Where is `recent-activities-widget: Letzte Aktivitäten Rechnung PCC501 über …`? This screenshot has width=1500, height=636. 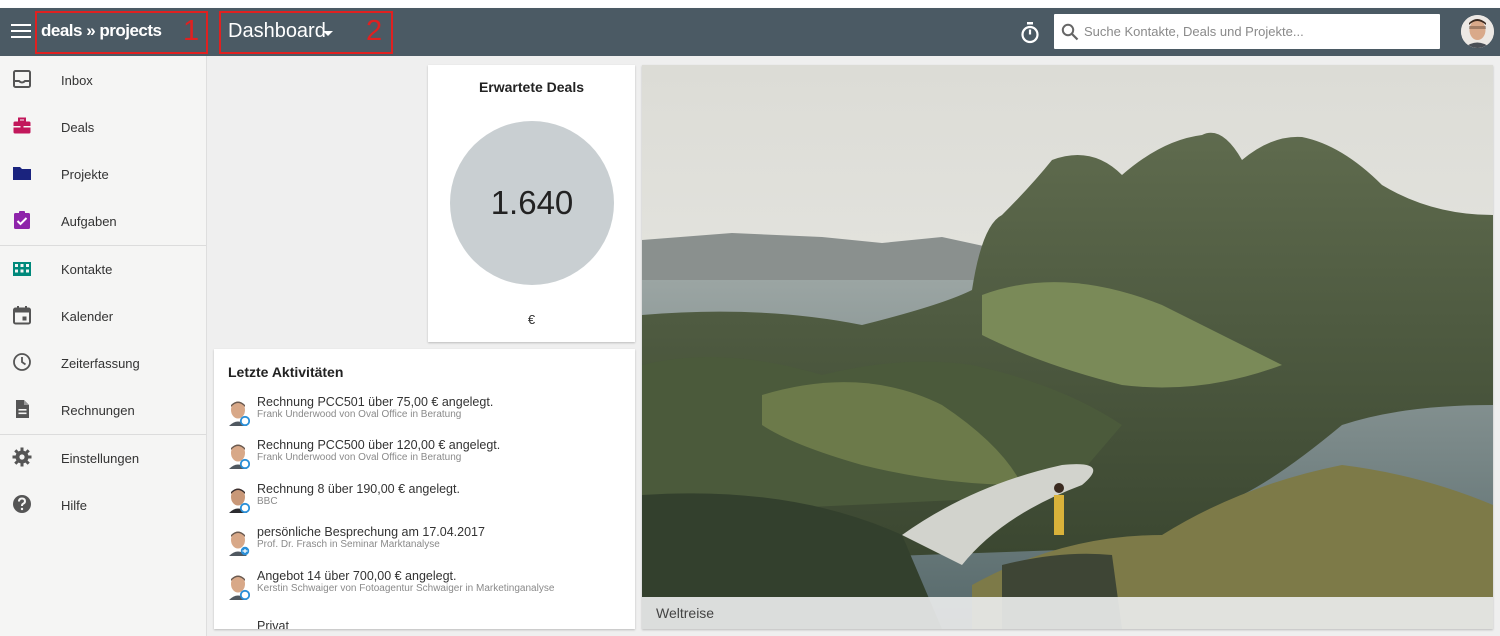 recent-activities-widget: Letzte Aktivitäten Rechnung PCC501 über … is located at coordinates (424, 489).